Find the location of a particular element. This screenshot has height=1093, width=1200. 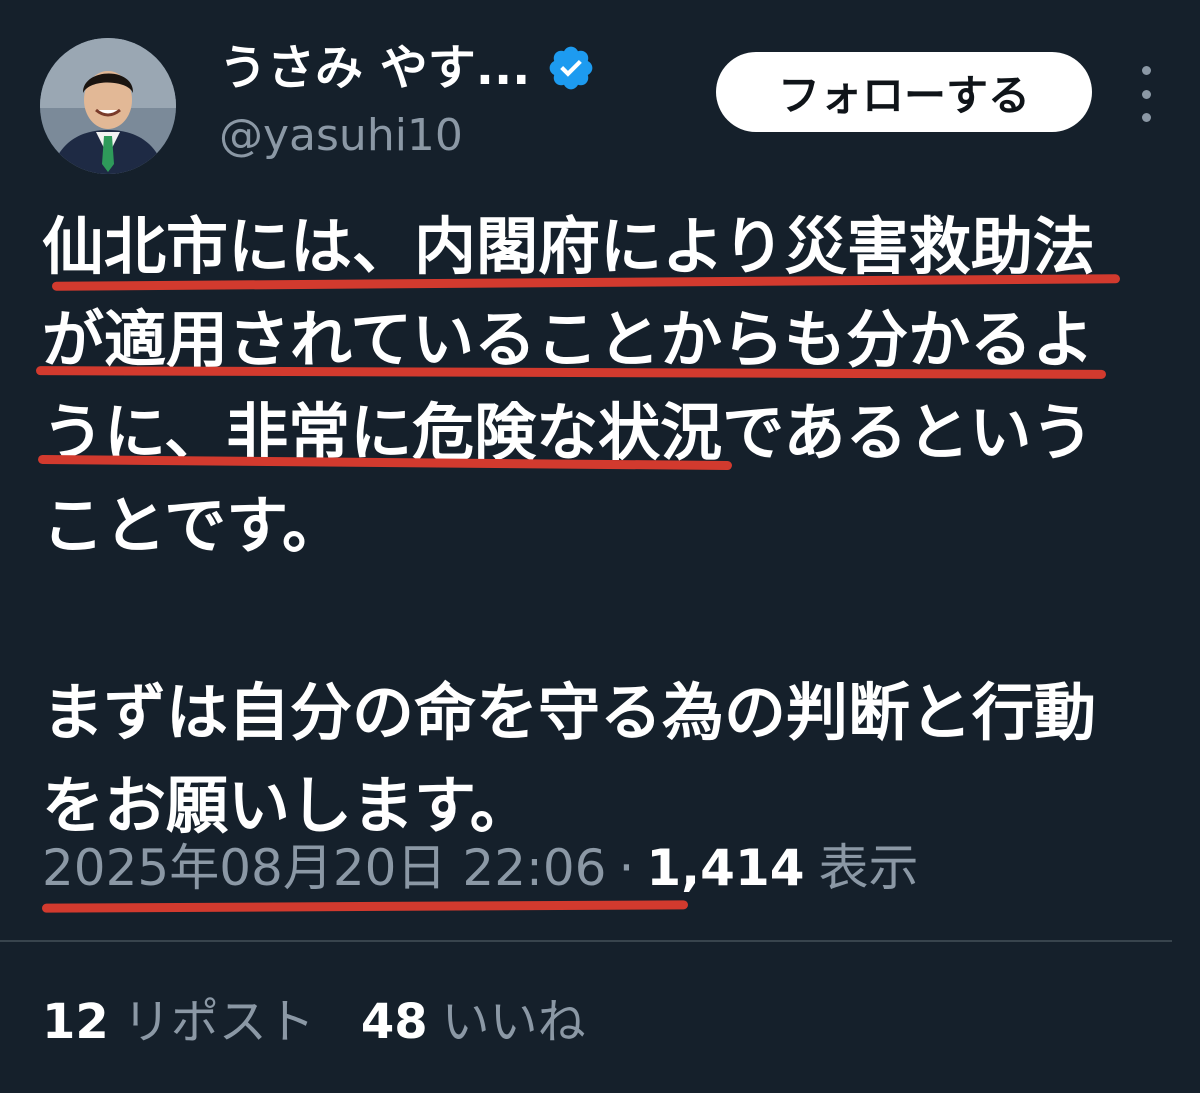

likes-stat: 48 いいね is located at coordinates (473, 1022).